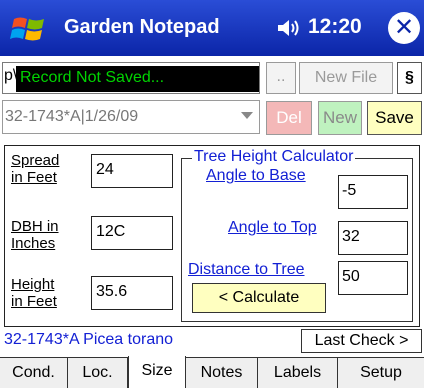 Image resolution: width=424 pixels, height=388 pixels. I want to click on windows-logo-icon, so click(29, 29).